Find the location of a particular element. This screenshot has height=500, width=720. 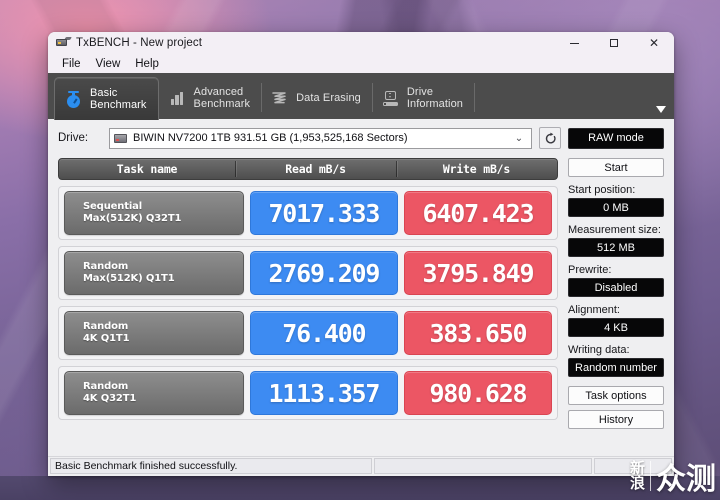

column-header-task-name: Task name is located at coordinates (147, 169).